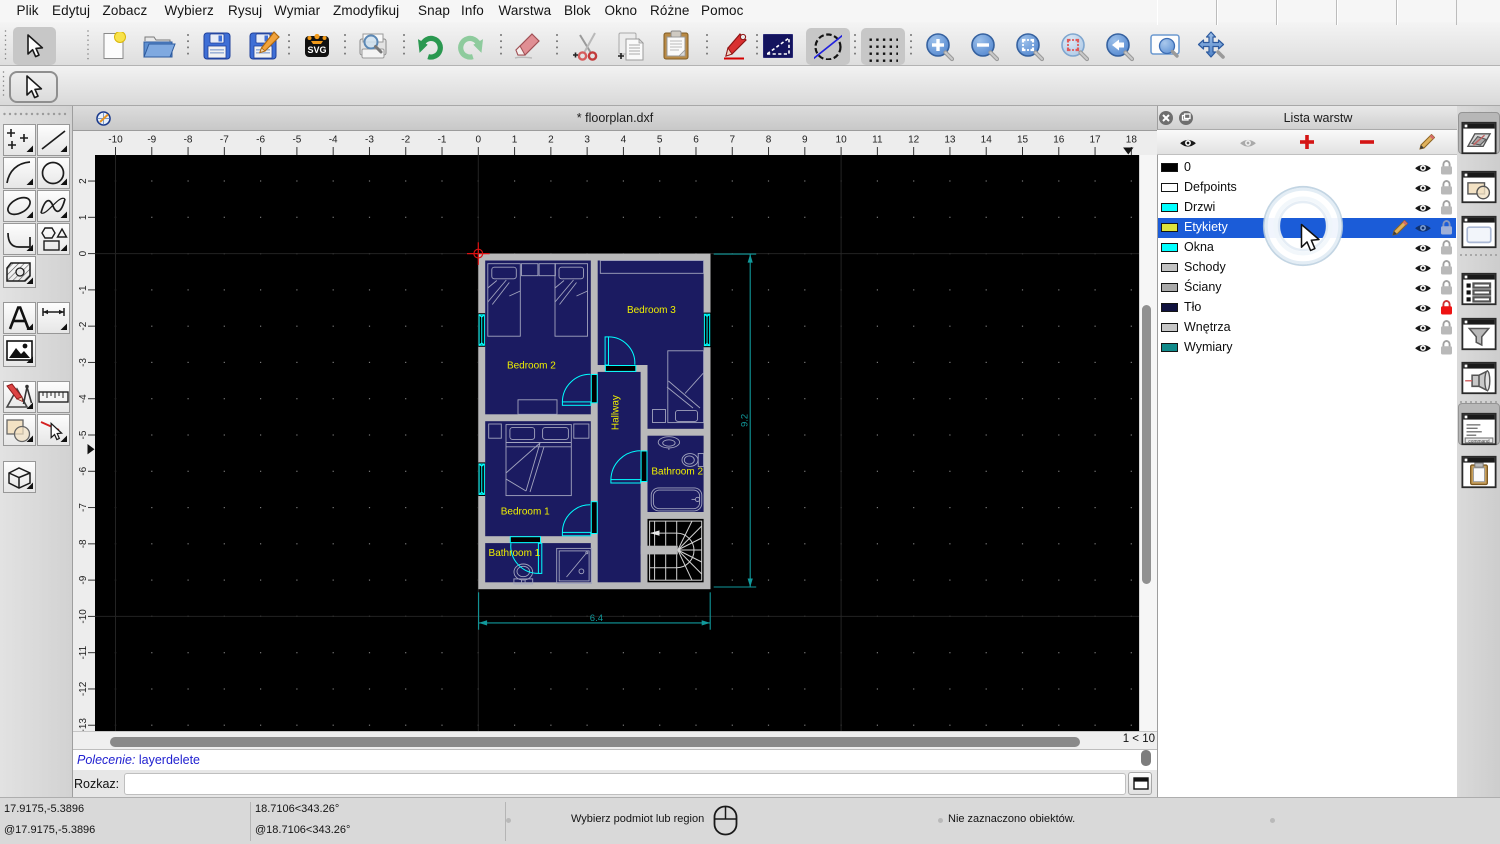 The height and width of the screenshot is (844, 1500). I want to click on svg-text: 11, so click(877, 140).